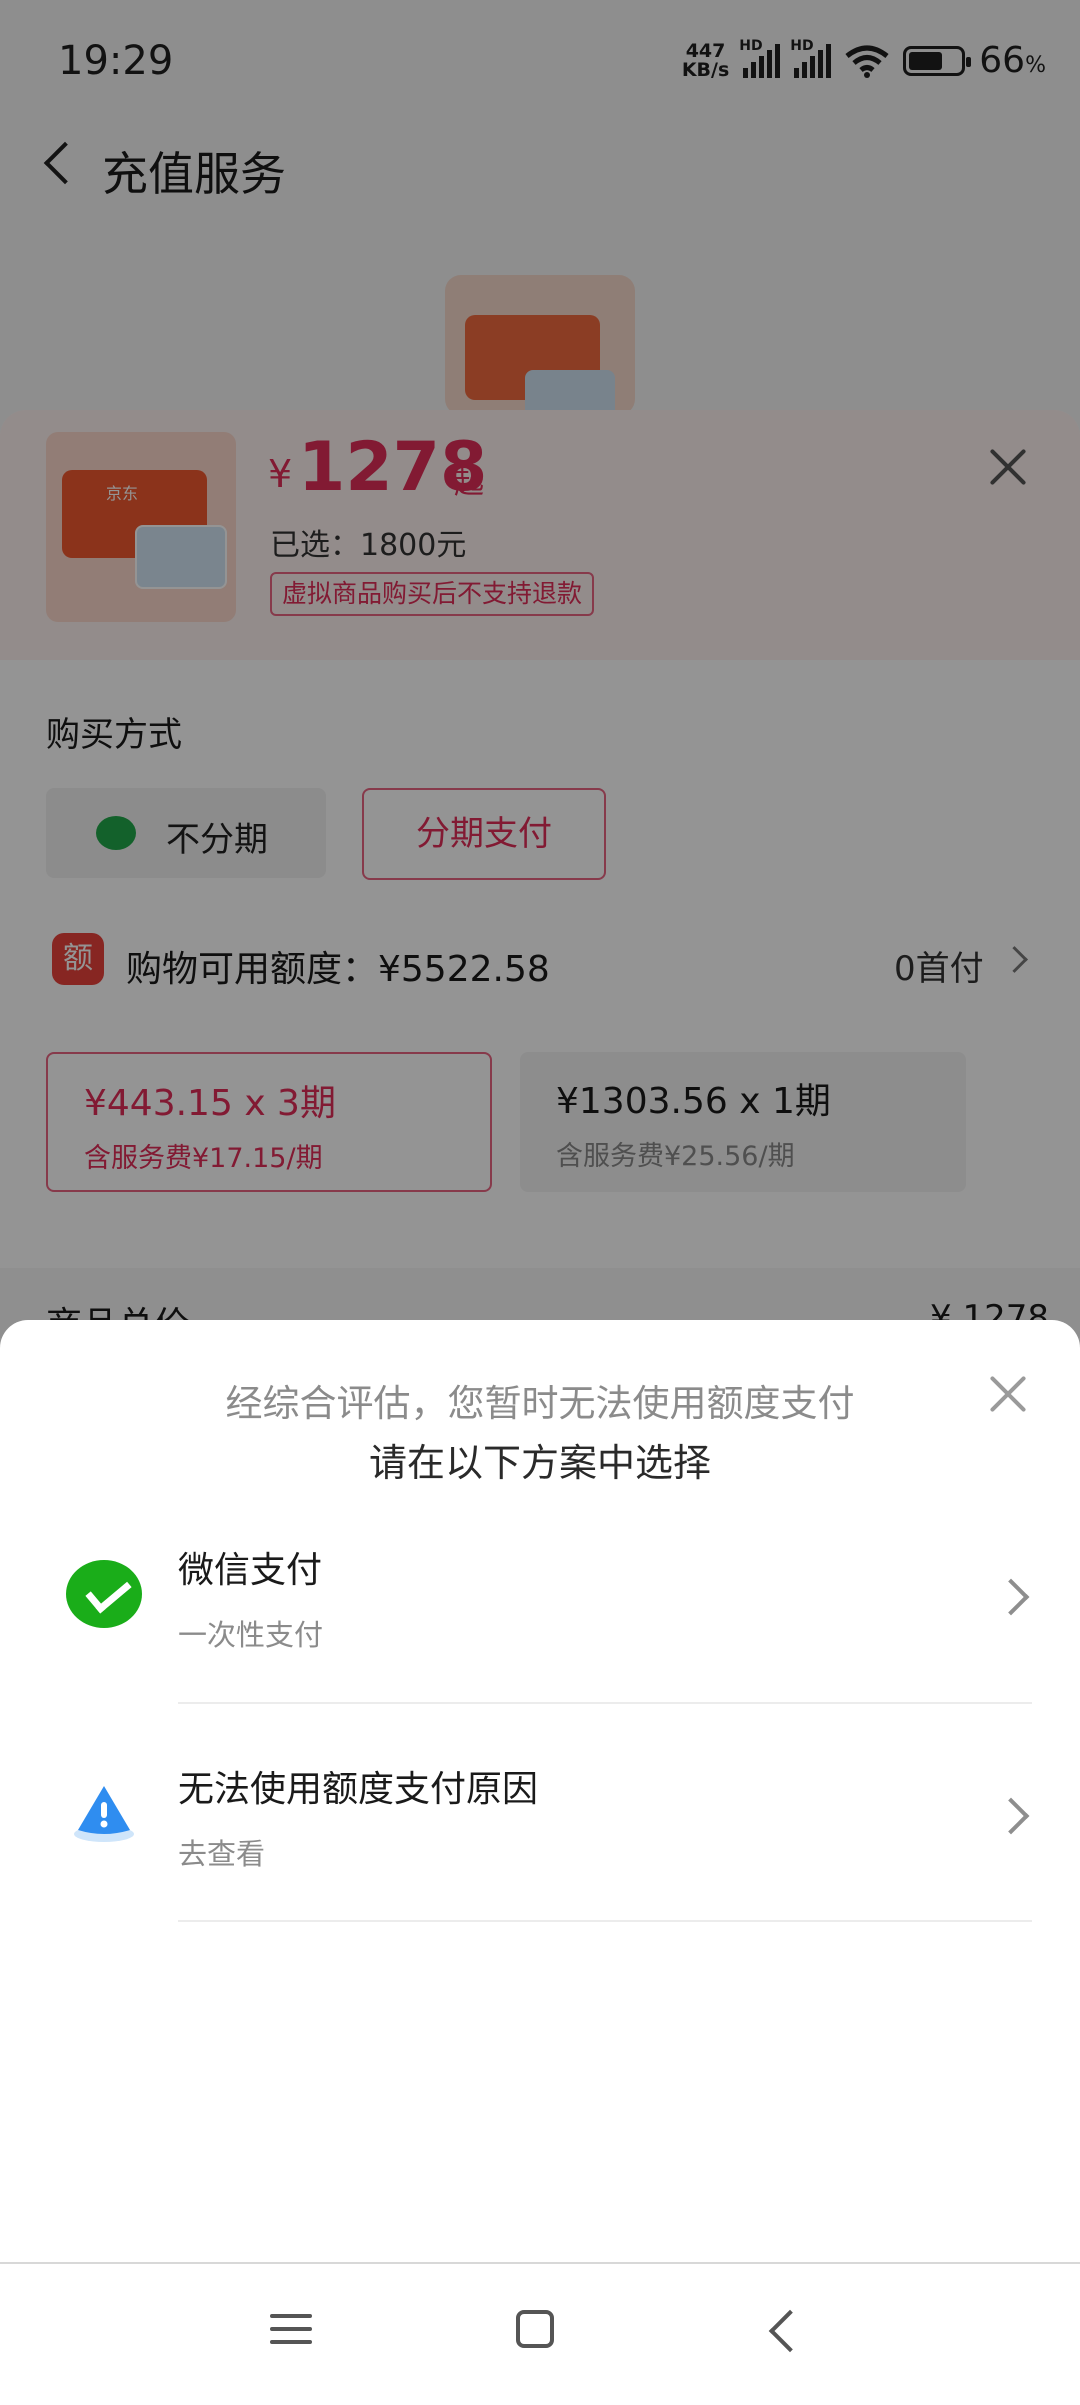 The width and height of the screenshot is (1080, 2405). I want to click on wechat-pay-option, so click(540, 1595).